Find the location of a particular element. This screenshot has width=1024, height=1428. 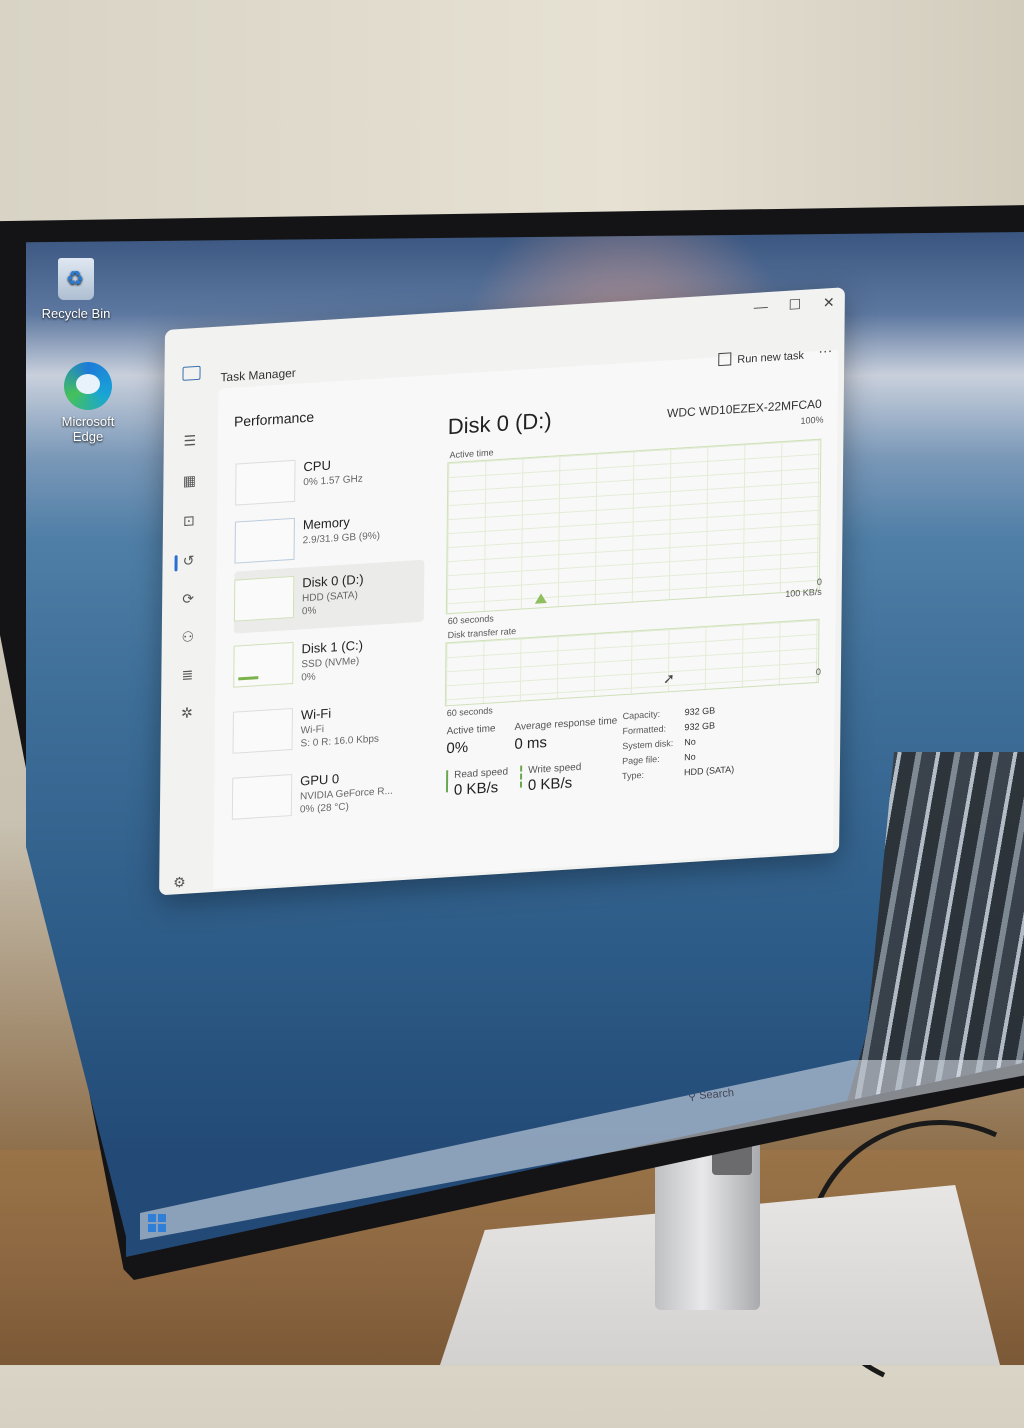

run-task-icon is located at coordinates (725, 359).